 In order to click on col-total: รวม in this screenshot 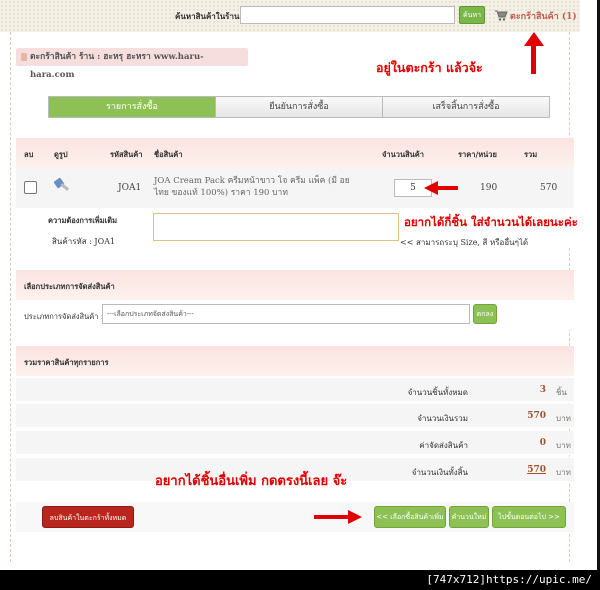, I will do `click(531, 154)`.